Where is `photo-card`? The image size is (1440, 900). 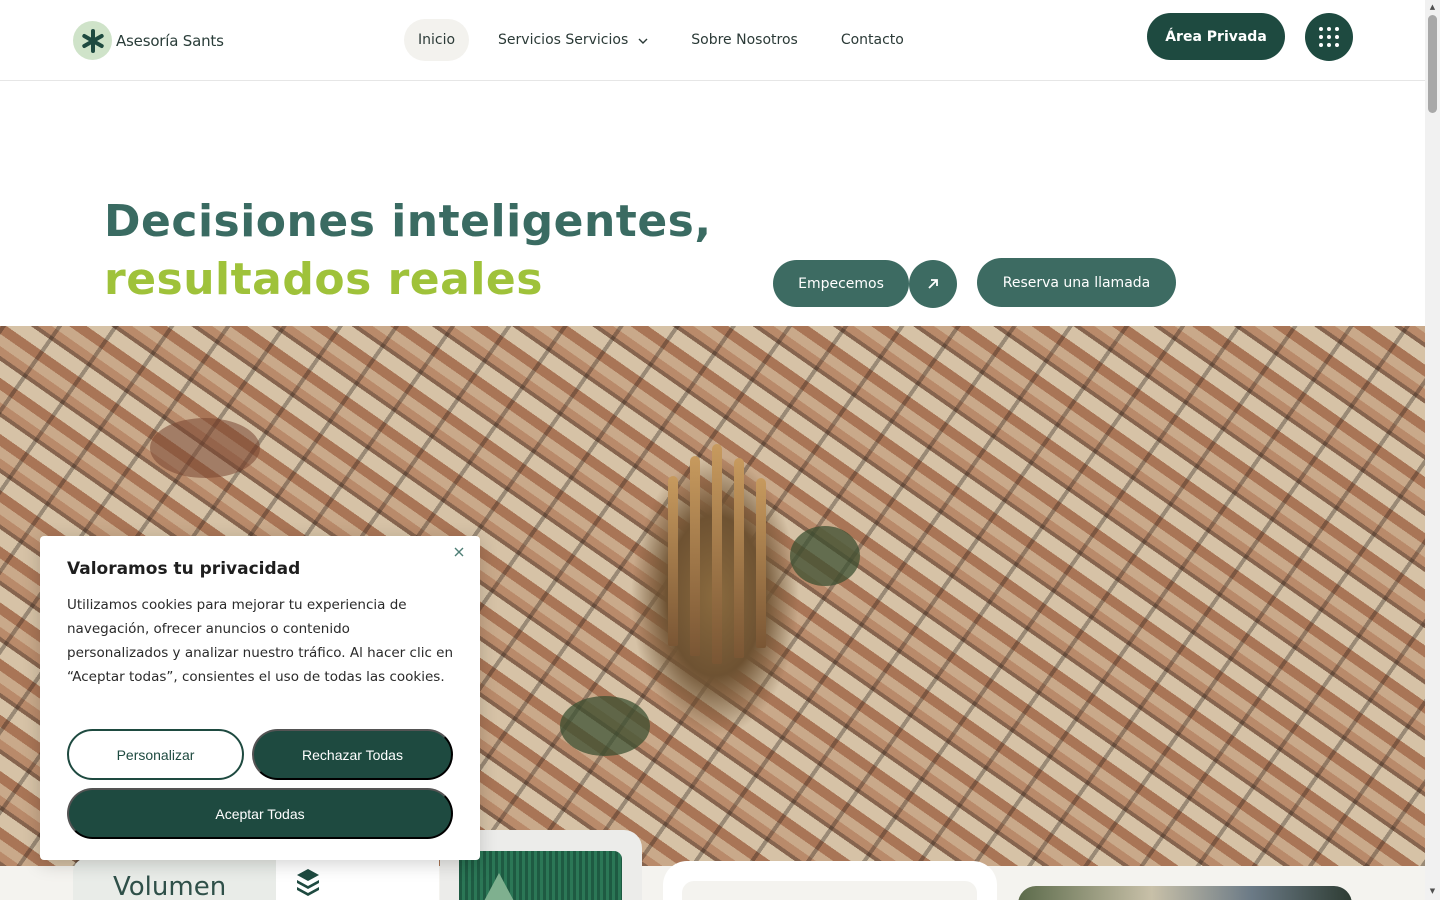 photo-card is located at coordinates (1185, 893).